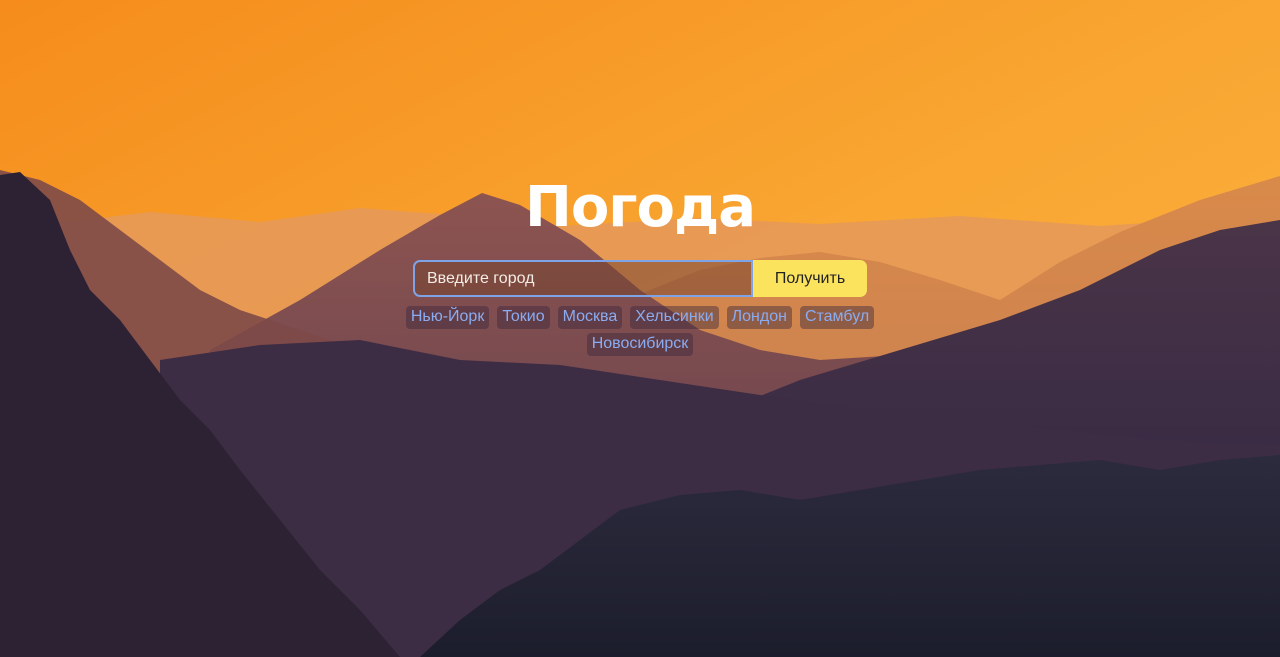  What do you see at coordinates (583, 278) in the screenshot?
I see `city-input` at bounding box center [583, 278].